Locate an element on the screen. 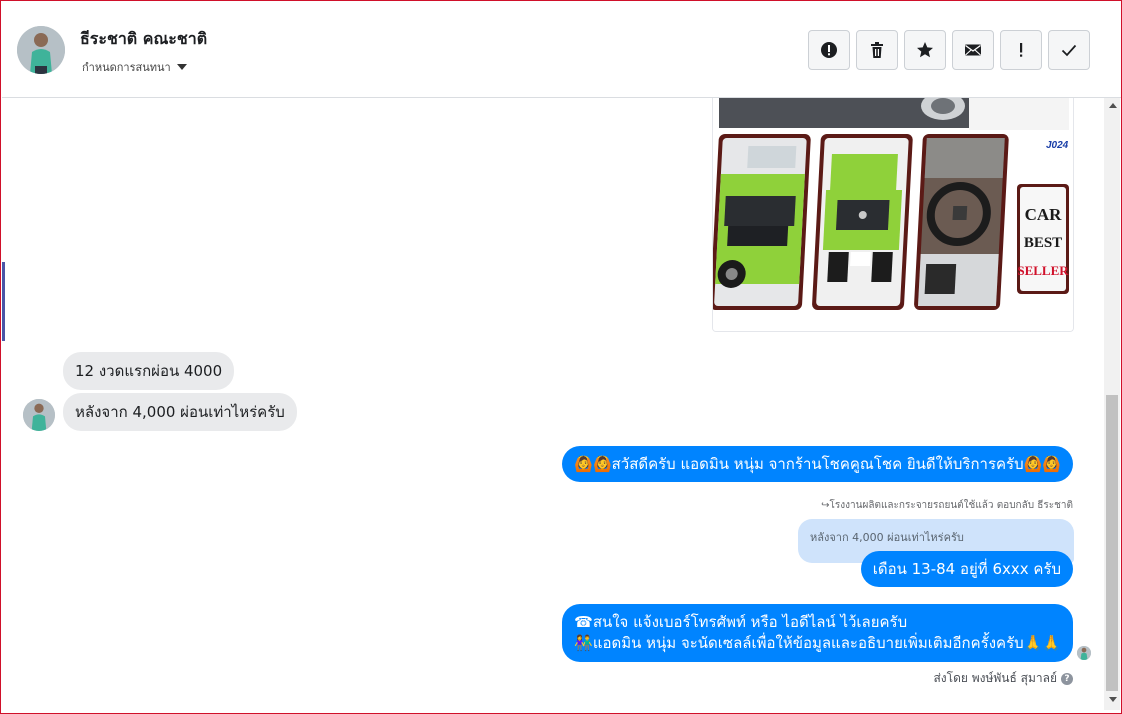 The image size is (1122, 714). outgoing-message: เดือน 13-84 อยู่ที่ 6xxx ครับ is located at coordinates (966, 569).